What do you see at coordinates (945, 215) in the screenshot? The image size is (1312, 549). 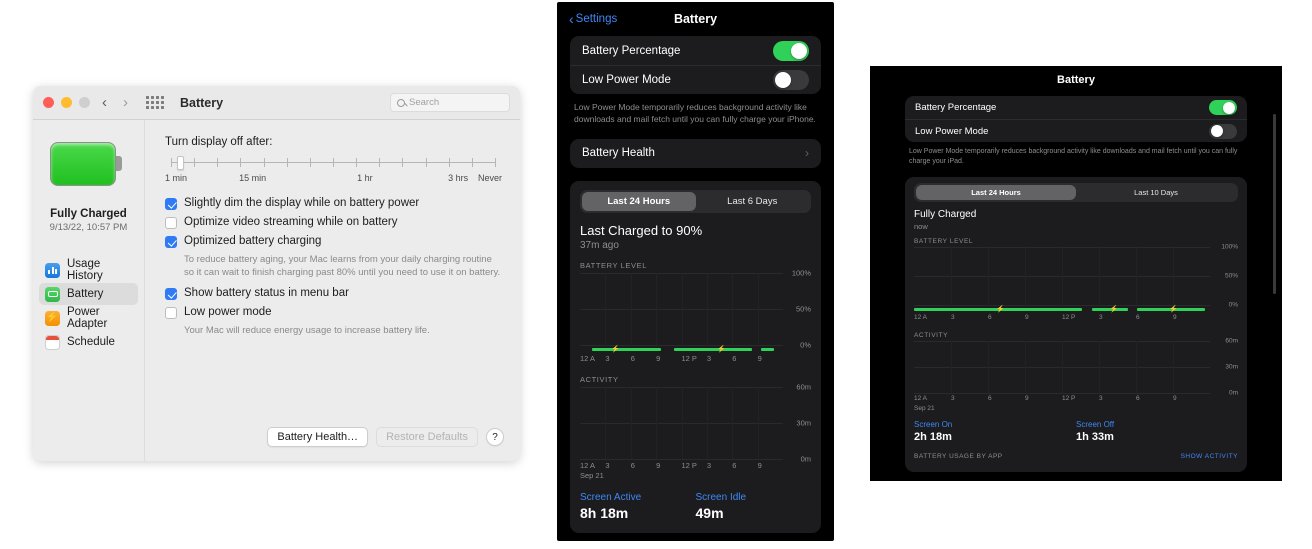 I see `last-charged-title: Fully Charged` at bounding box center [945, 215].